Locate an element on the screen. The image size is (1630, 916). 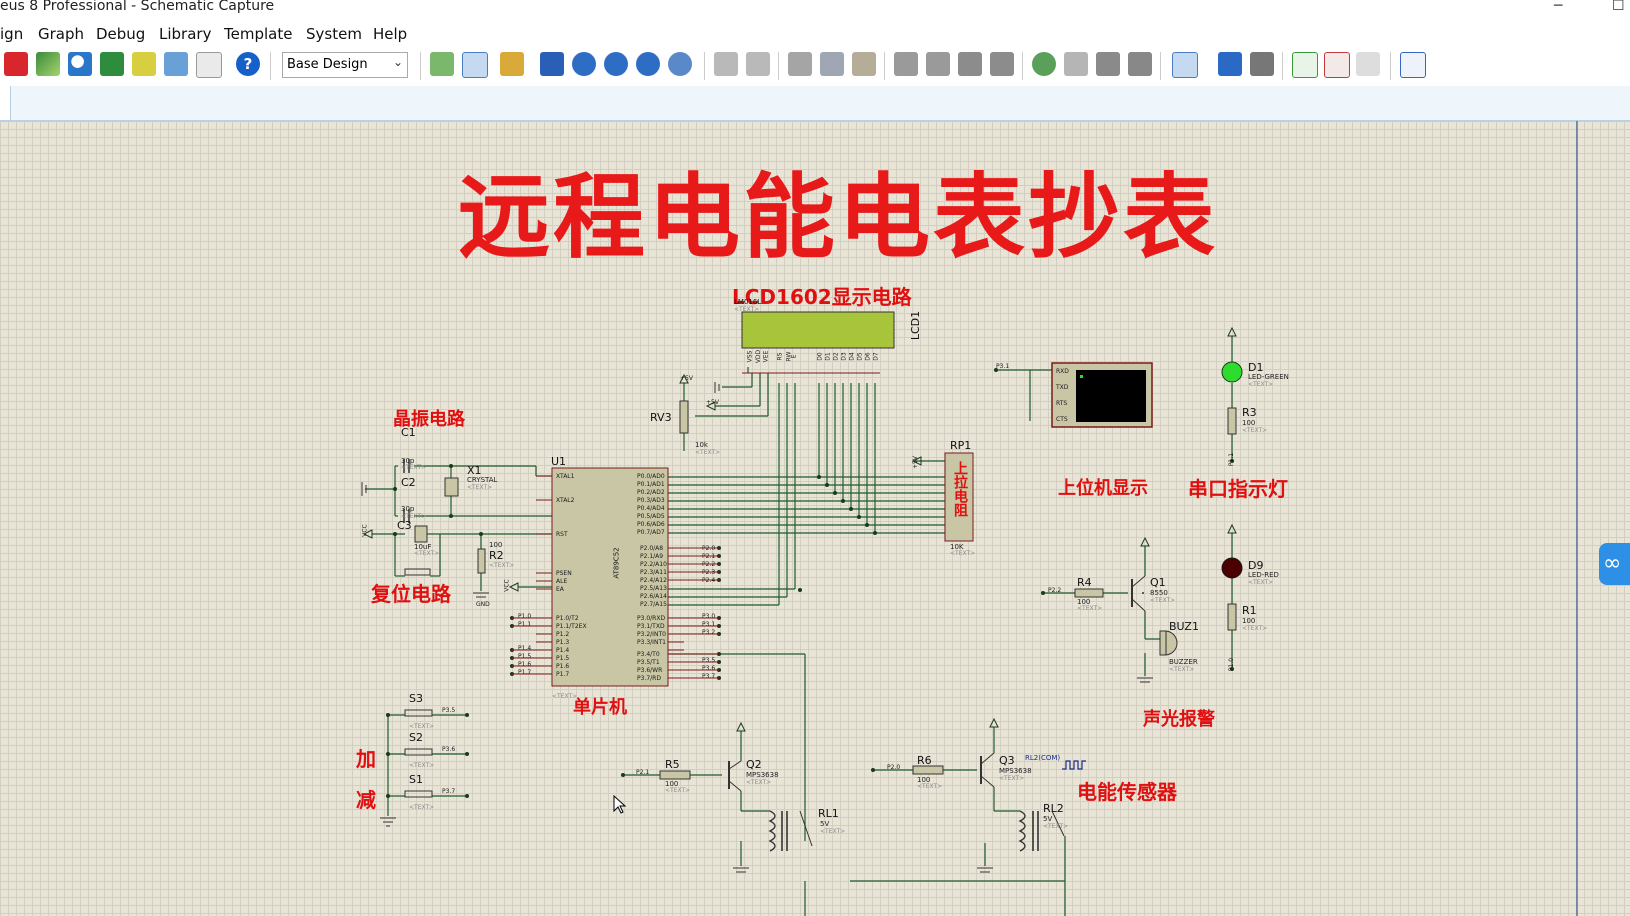
net-5v-rv3: +5V is located at coordinates (686, 378).